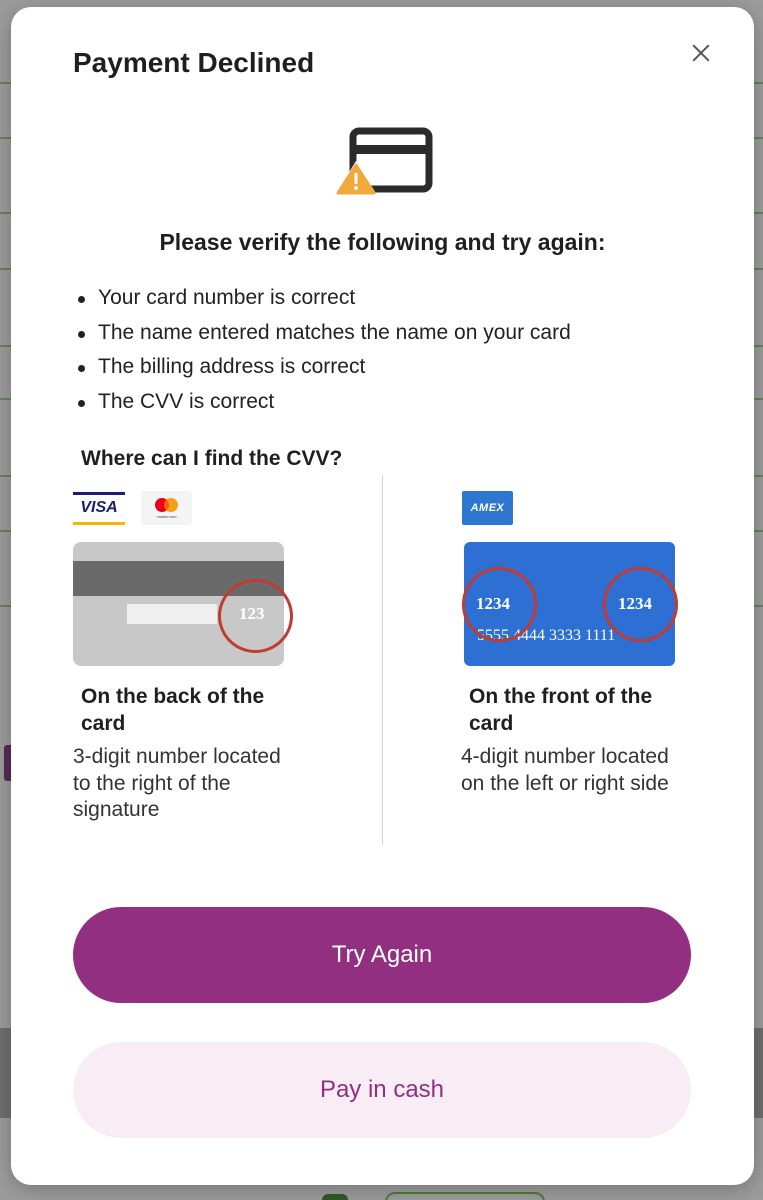  What do you see at coordinates (99, 508) in the screenshot?
I see `visa-logo: VISA` at bounding box center [99, 508].